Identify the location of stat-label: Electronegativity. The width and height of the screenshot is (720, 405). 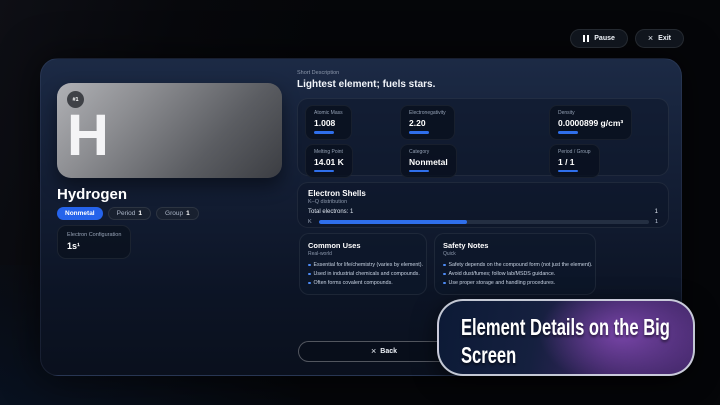
(427, 113).